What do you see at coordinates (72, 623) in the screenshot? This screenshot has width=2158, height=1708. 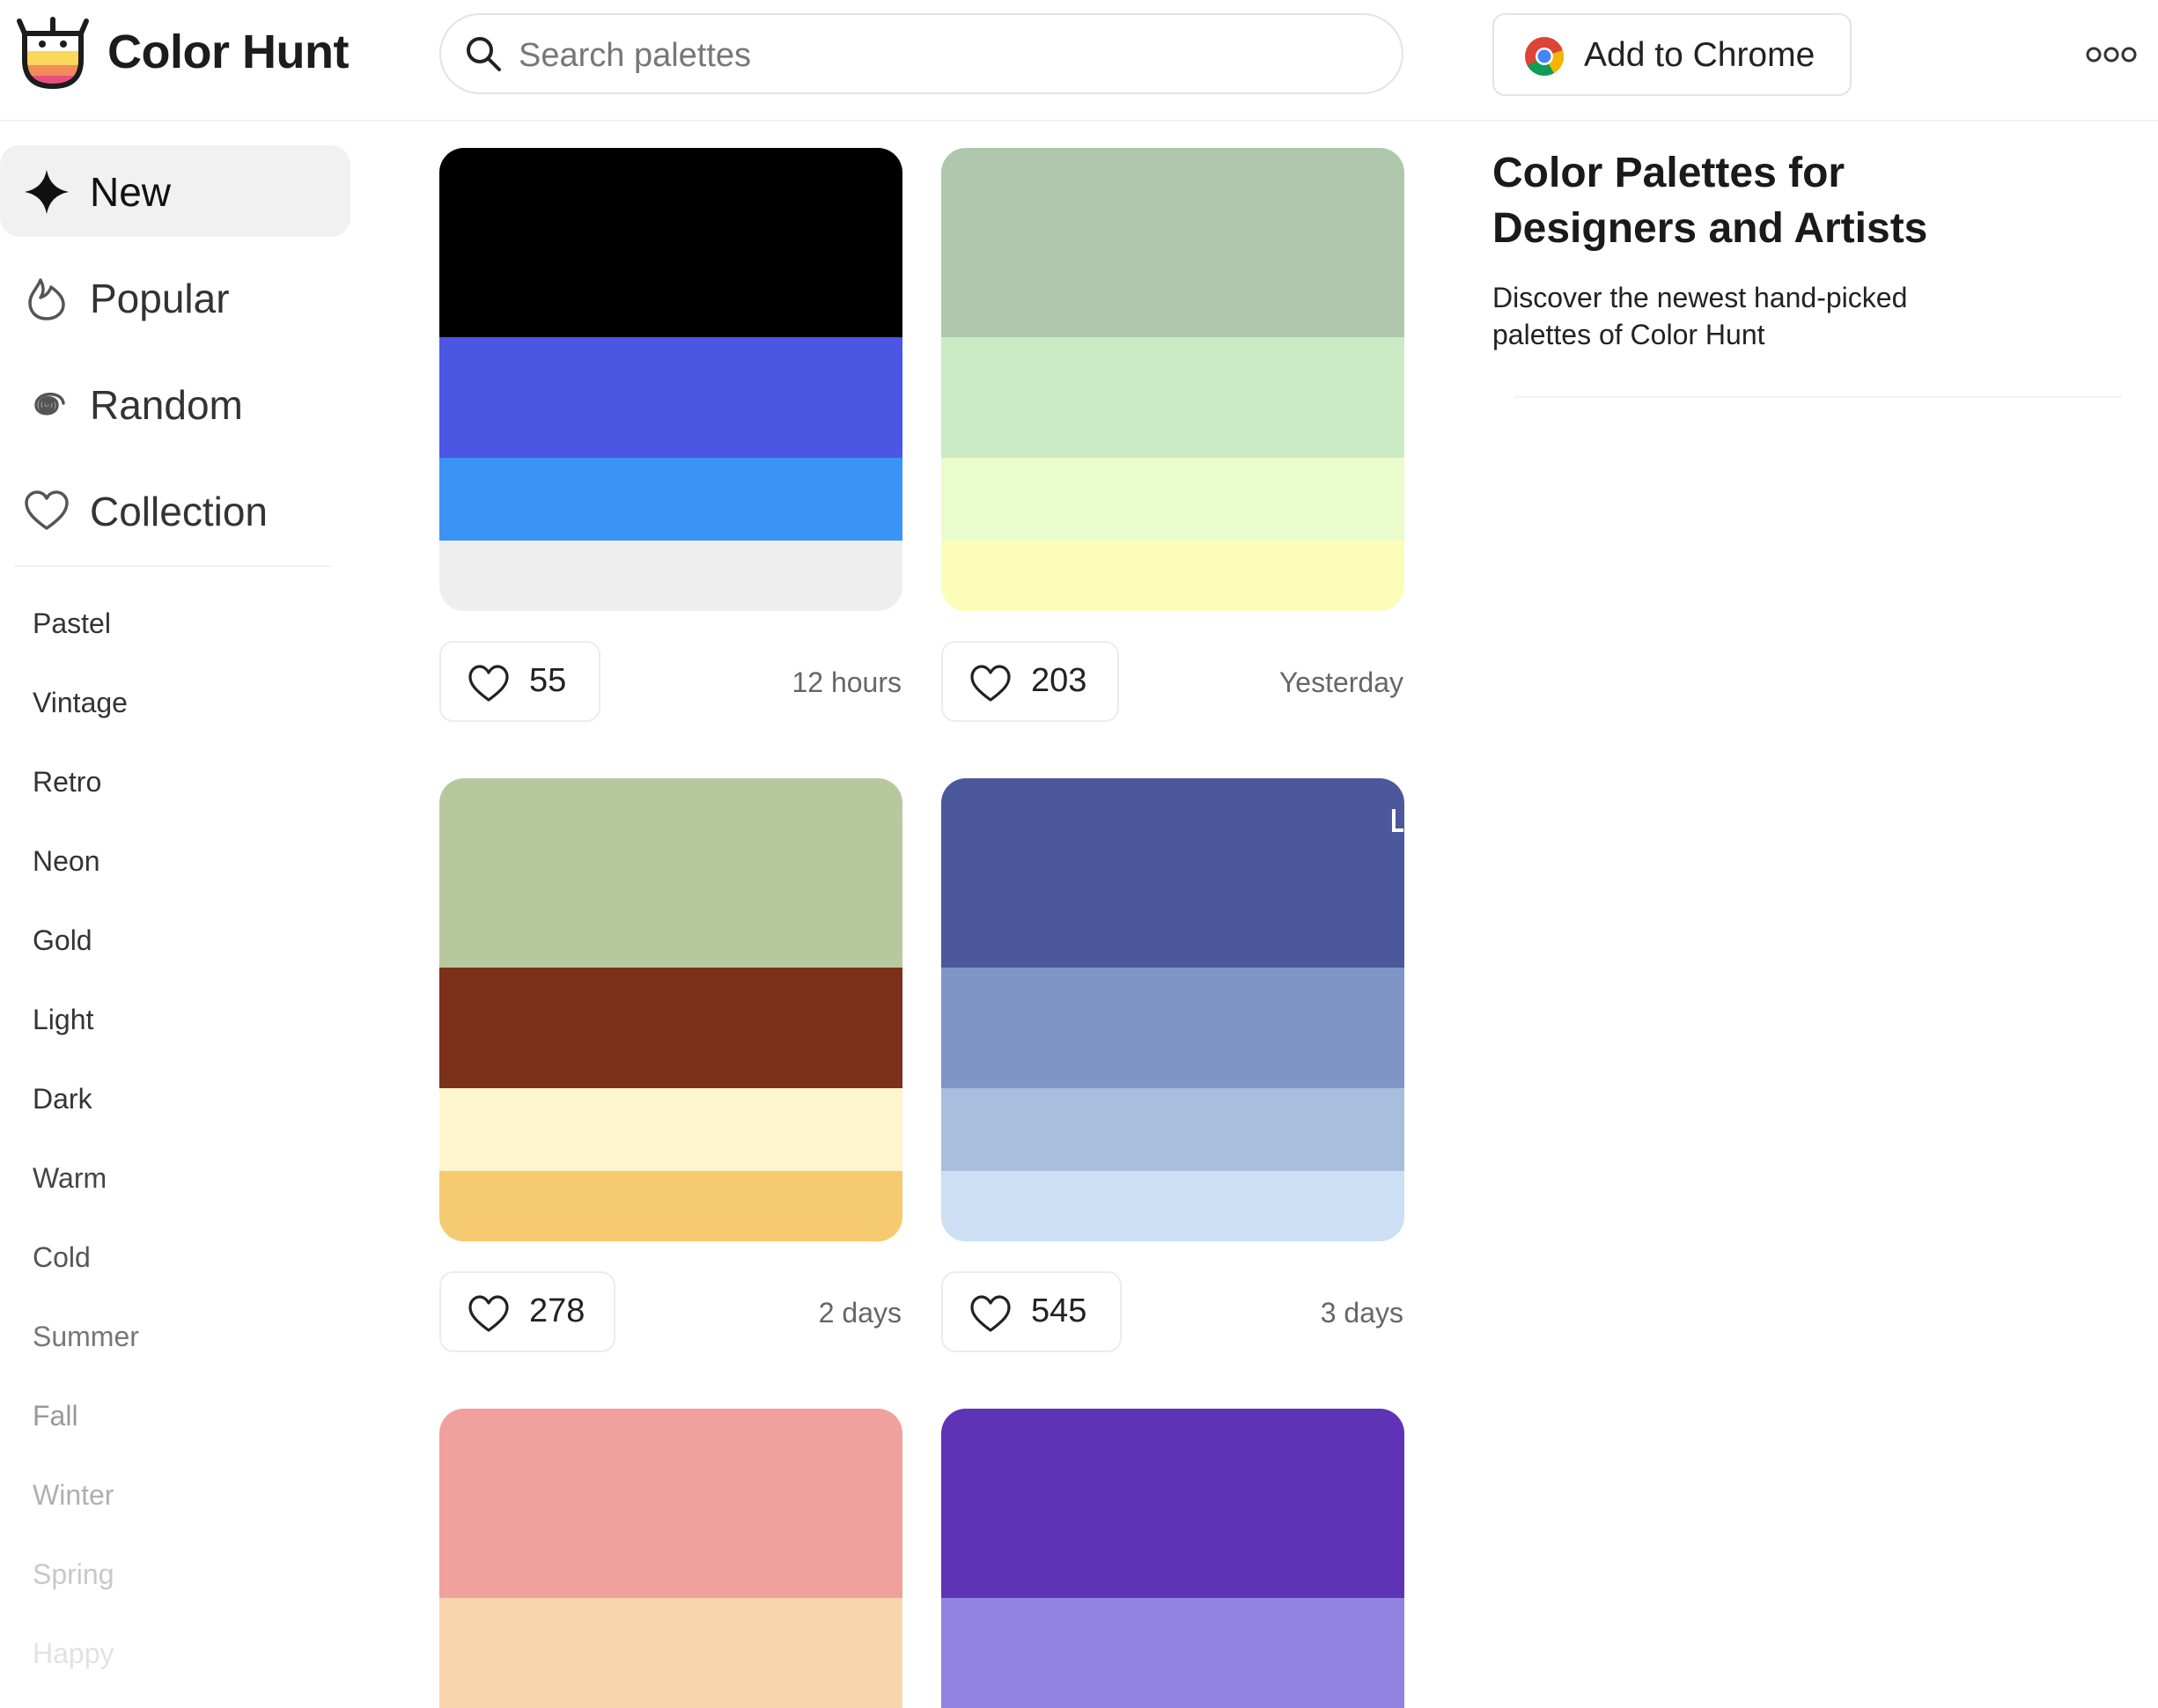 I see `tag-pastel: Pastel` at bounding box center [72, 623].